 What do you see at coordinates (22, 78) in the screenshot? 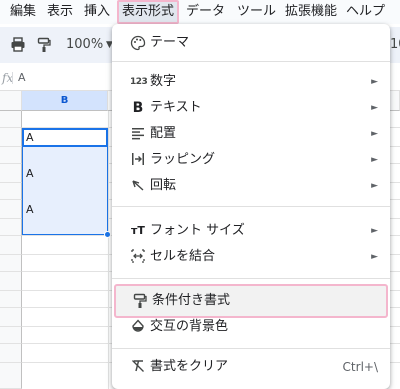
I see `formula-input: A` at bounding box center [22, 78].